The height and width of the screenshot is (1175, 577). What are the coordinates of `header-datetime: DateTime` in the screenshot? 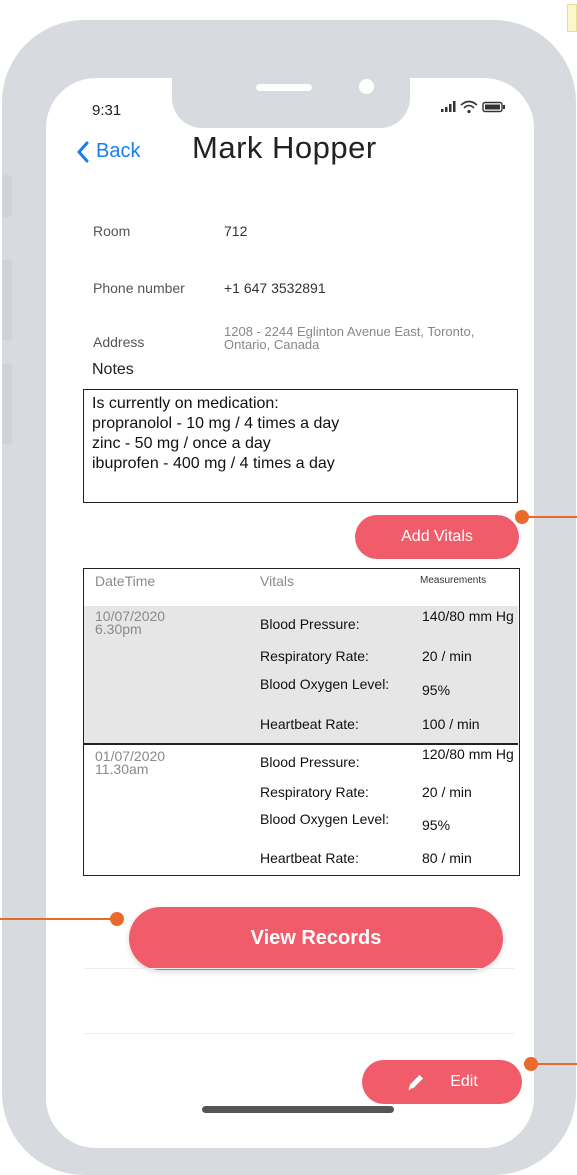 It's located at (125, 581).